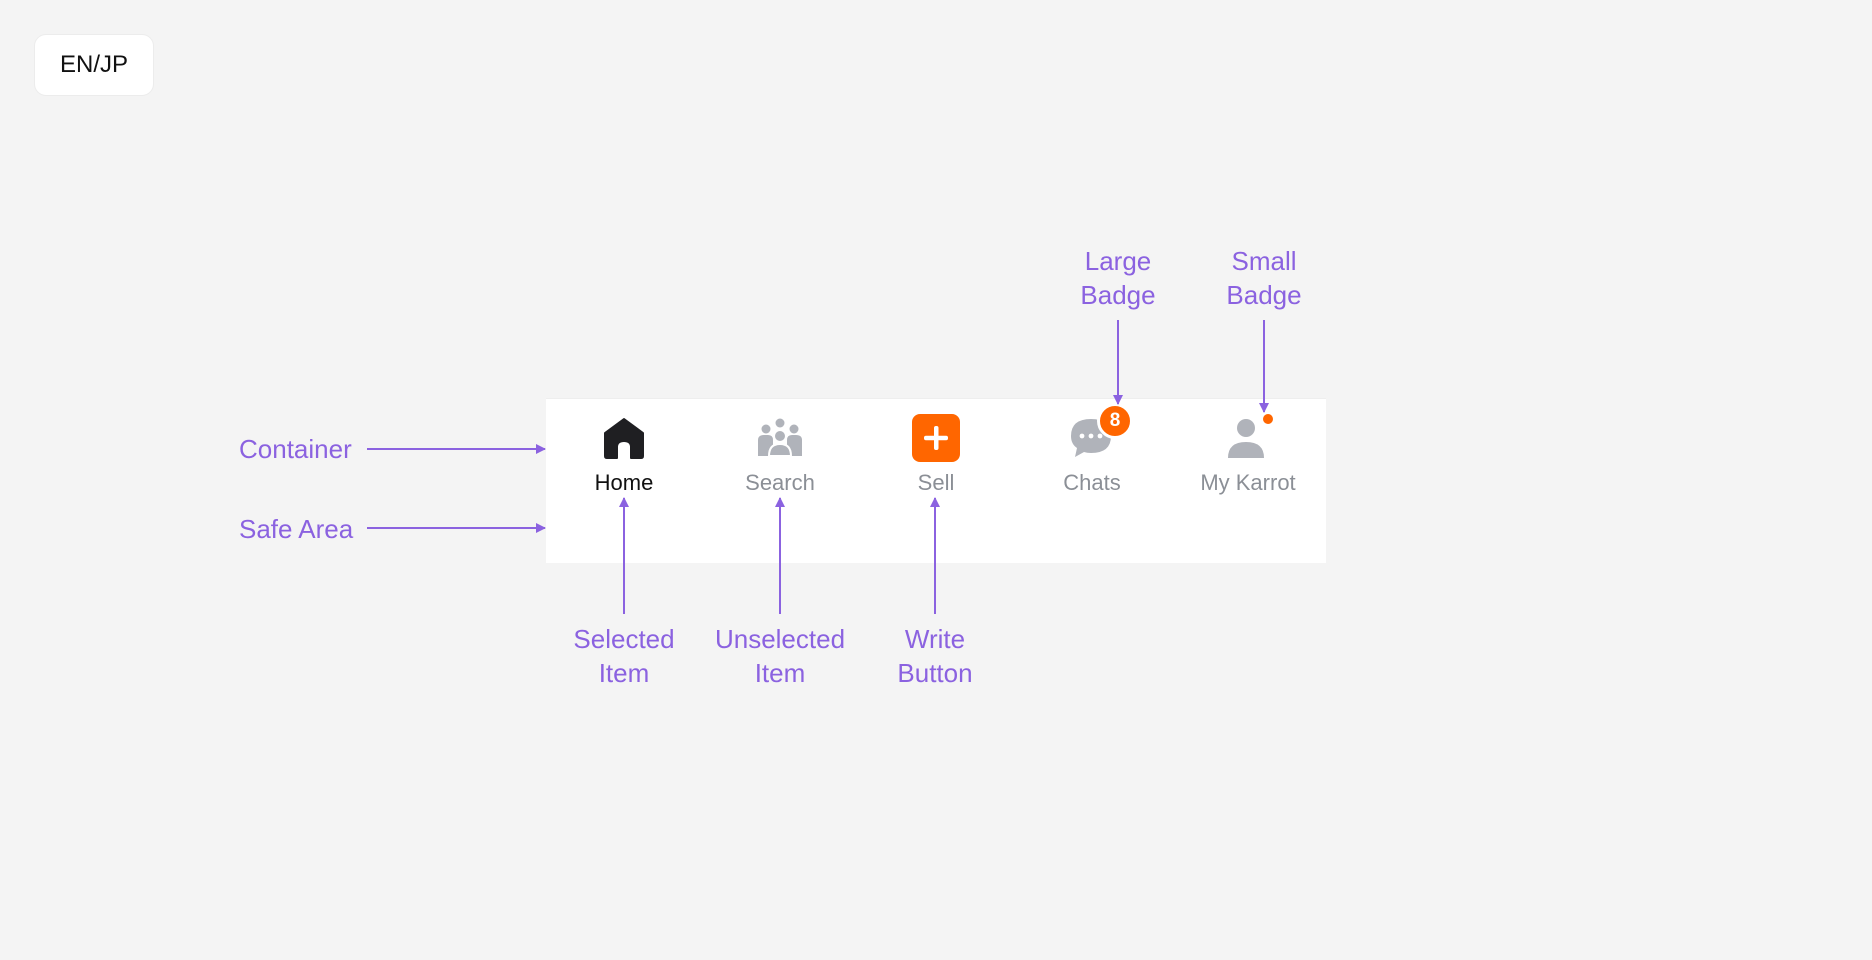 Image resolution: width=1872 pixels, height=960 pixels. What do you see at coordinates (1092, 482) in the screenshot?
I see `tab-label-chats: Chats` at bounding box center [1092, 482].